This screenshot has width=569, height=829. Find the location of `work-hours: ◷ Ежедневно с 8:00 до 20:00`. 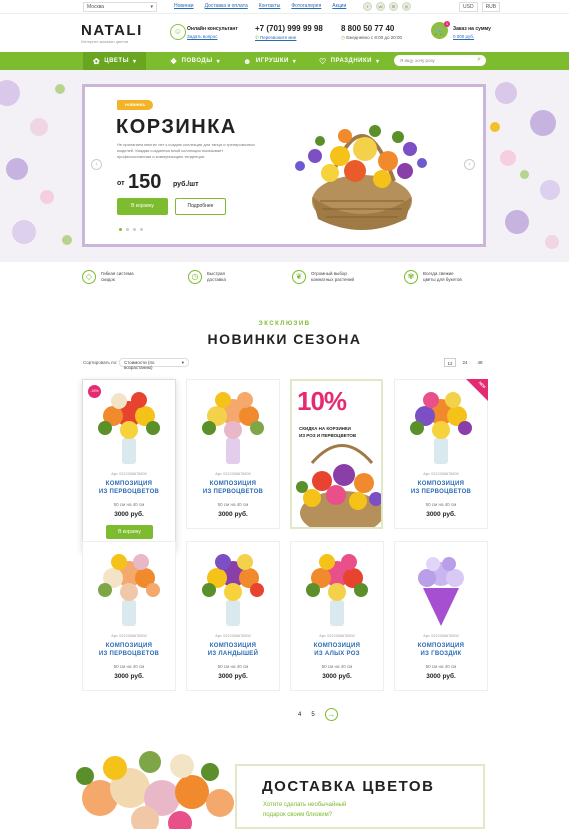

work-hours: ◷ Ежедневно с 8:00 до 20:00 is located at coordinates (371, 38).